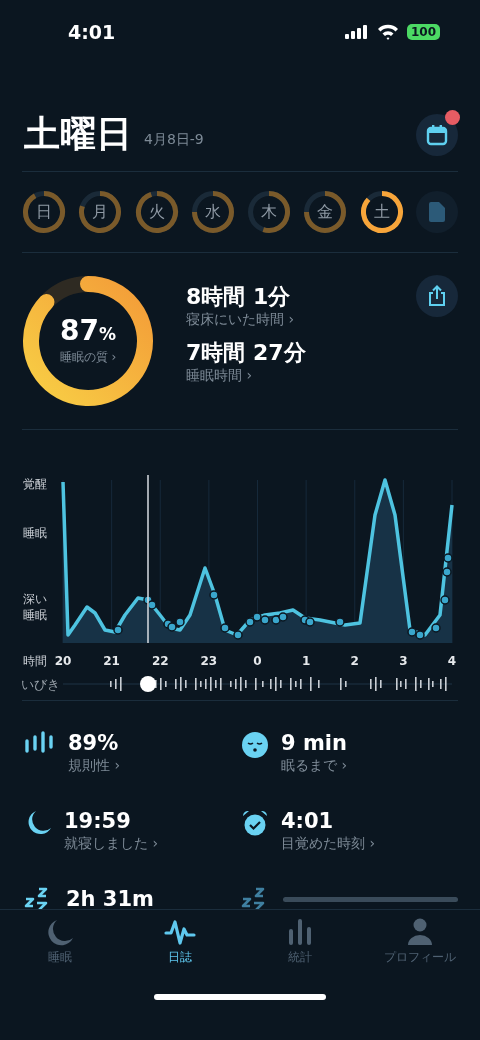  What do you see at coordinates (35, 661) in the screenshot?
I see `axis-title: 時間` at bounding box center [35, 661].